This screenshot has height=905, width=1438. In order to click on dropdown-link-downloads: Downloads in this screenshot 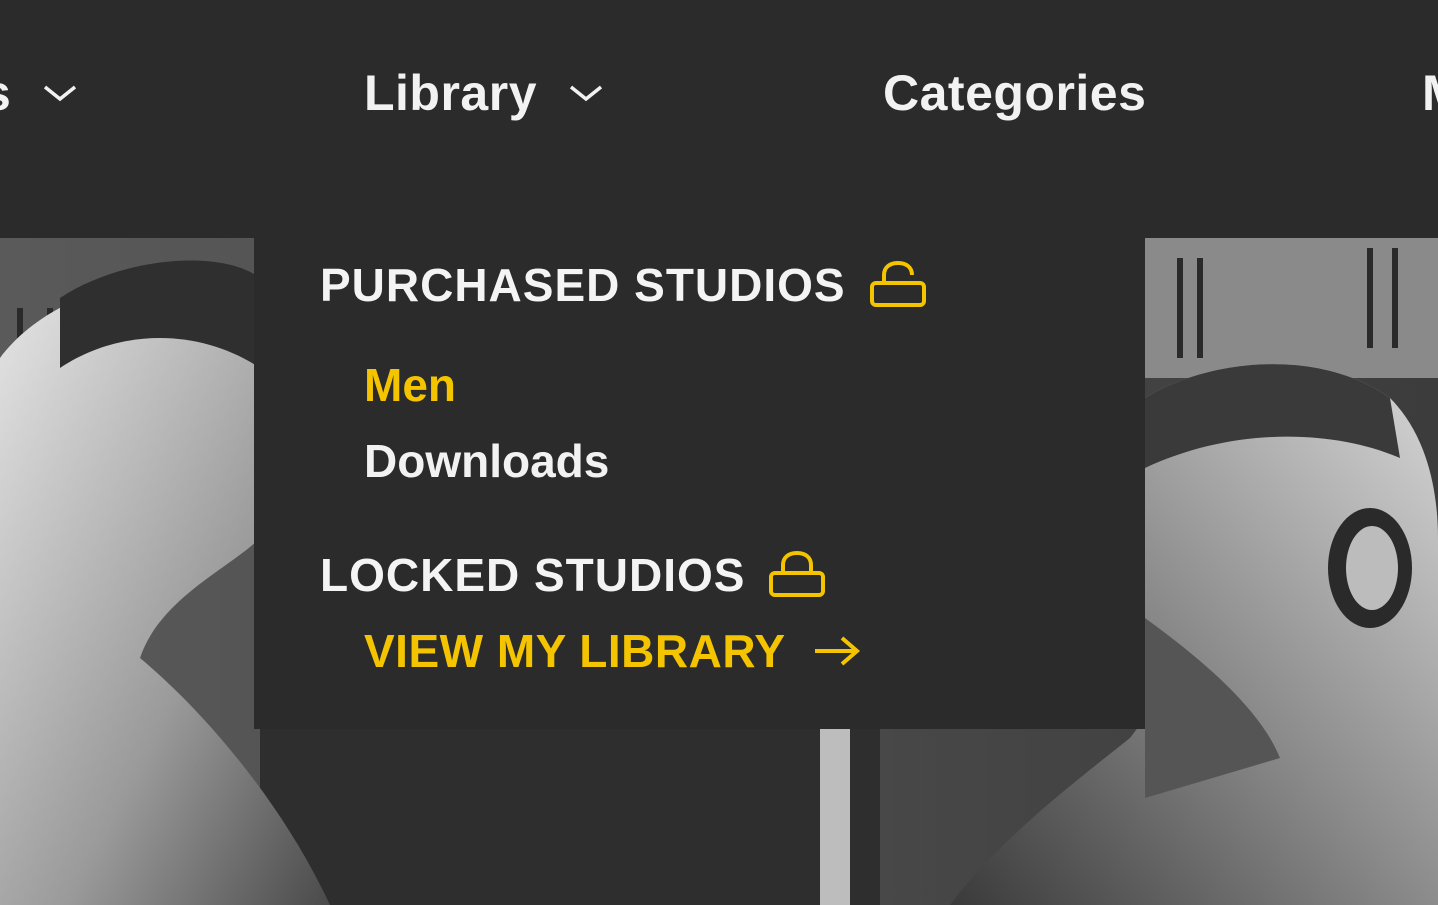, I will do `click(486, 461)`.